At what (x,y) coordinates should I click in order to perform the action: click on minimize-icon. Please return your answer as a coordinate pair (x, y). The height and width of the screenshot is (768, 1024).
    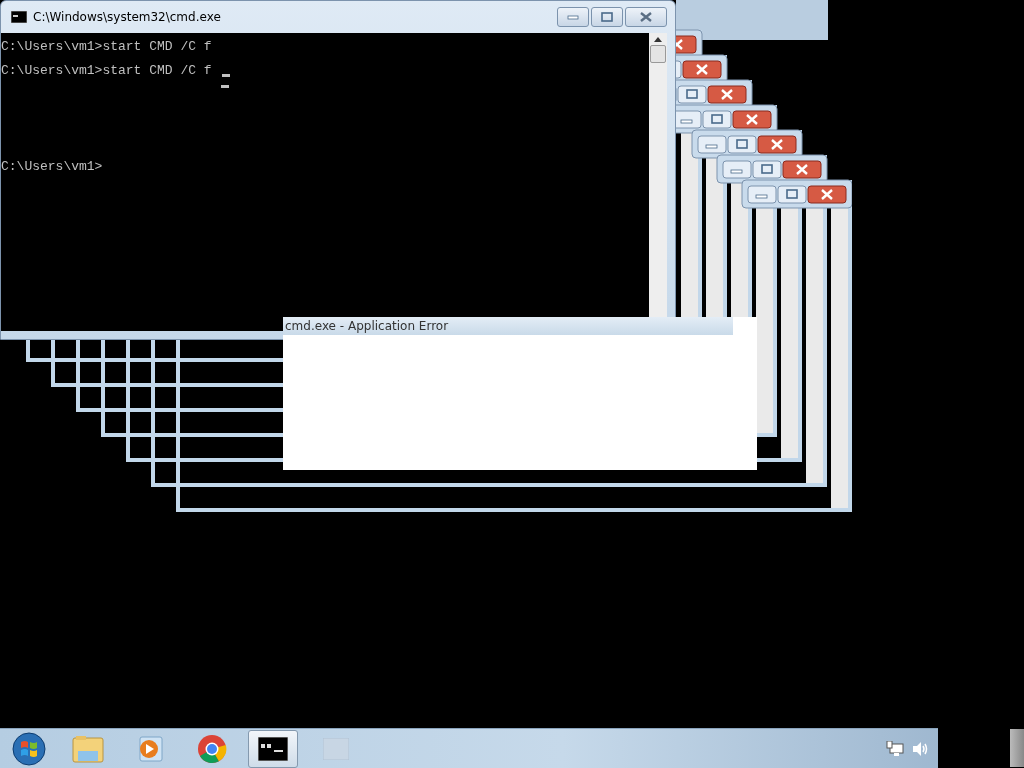
    Looking at the image, I should click on (573, 17).